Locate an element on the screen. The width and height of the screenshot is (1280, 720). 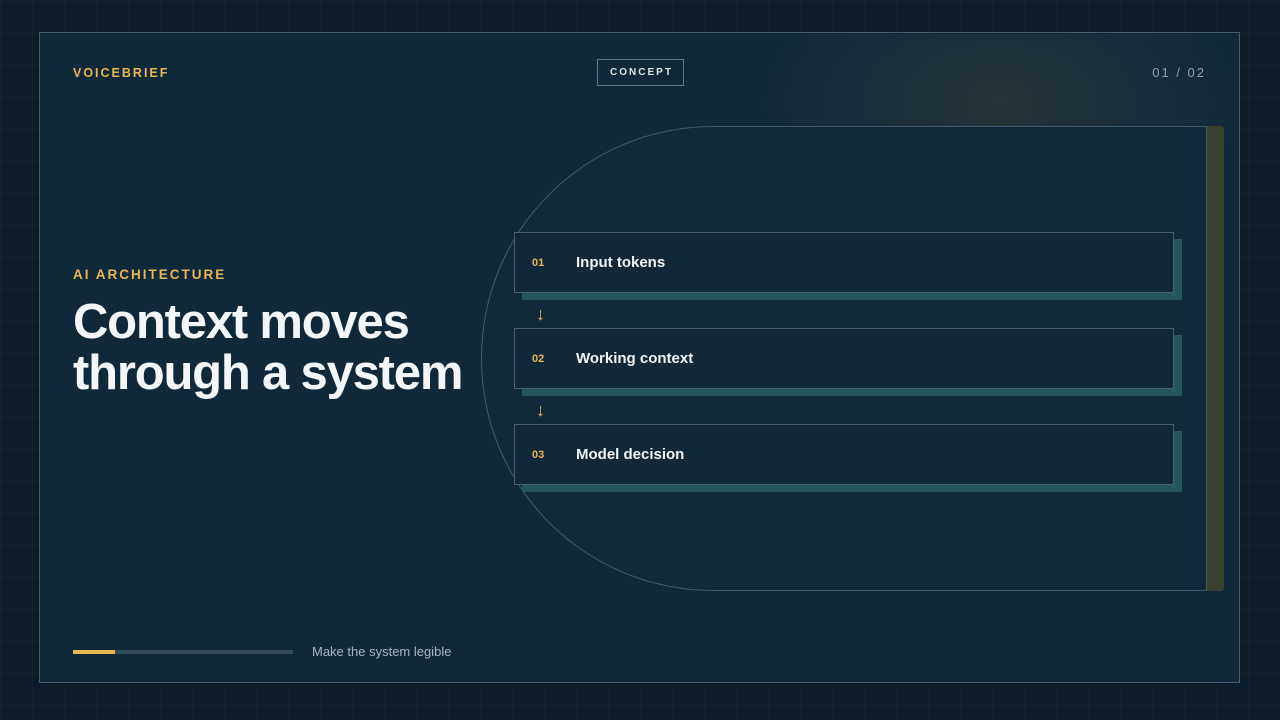
flow-step-input-tokens: 01 Input tokens is located at coordinates (844, 262).